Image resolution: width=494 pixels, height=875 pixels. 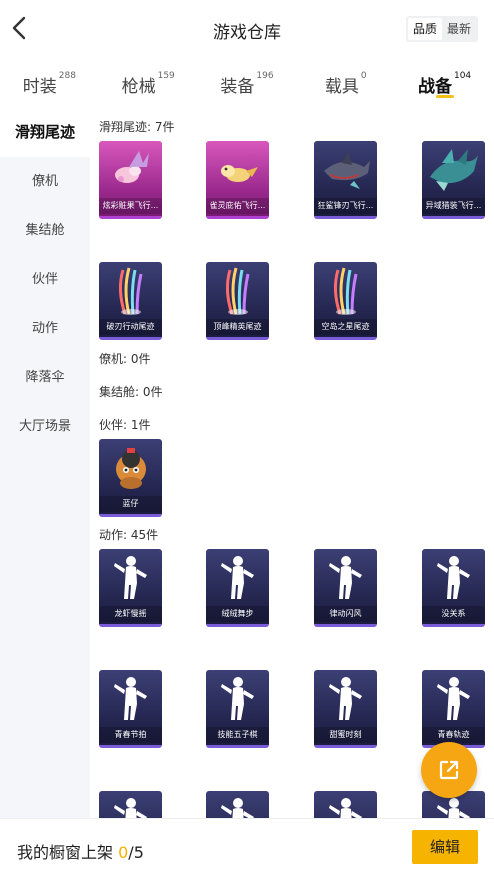 I want to click on item-card: 龙虾慢摇, so click(x=130, y=588).